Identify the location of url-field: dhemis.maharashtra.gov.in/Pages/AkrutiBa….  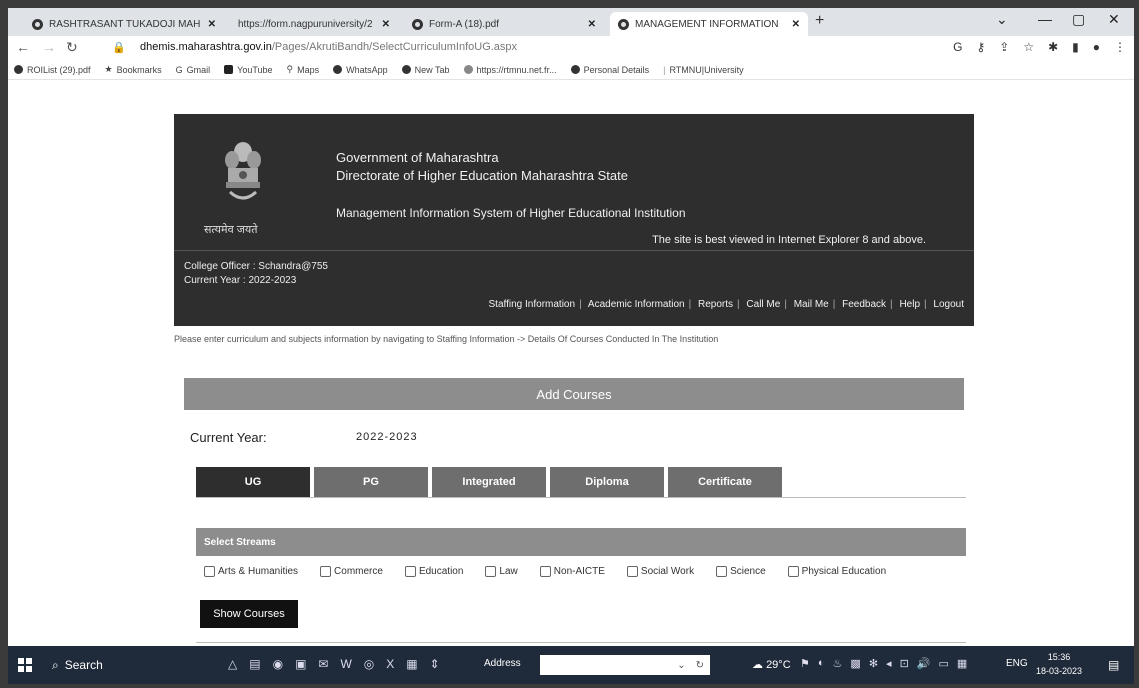
(328, 47).